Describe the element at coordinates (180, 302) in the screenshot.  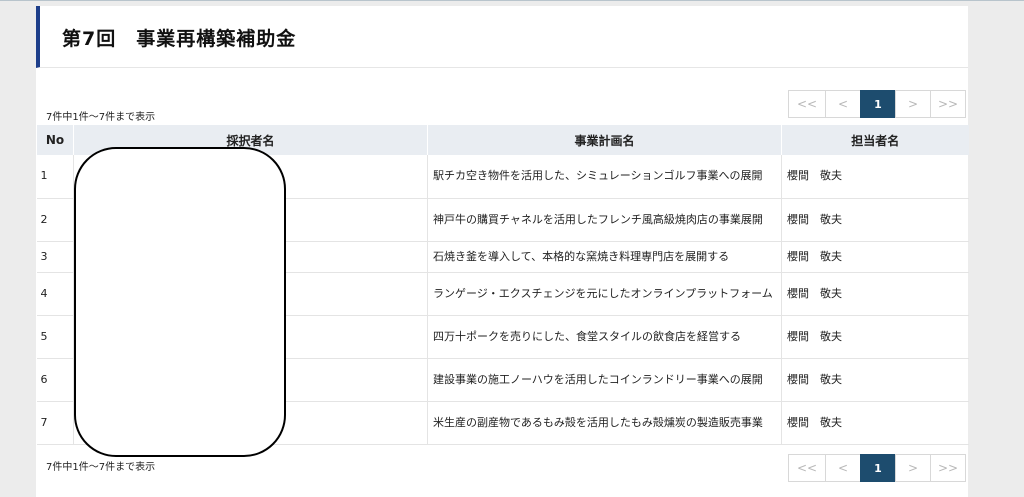
I see `redaction-mask` at that location.